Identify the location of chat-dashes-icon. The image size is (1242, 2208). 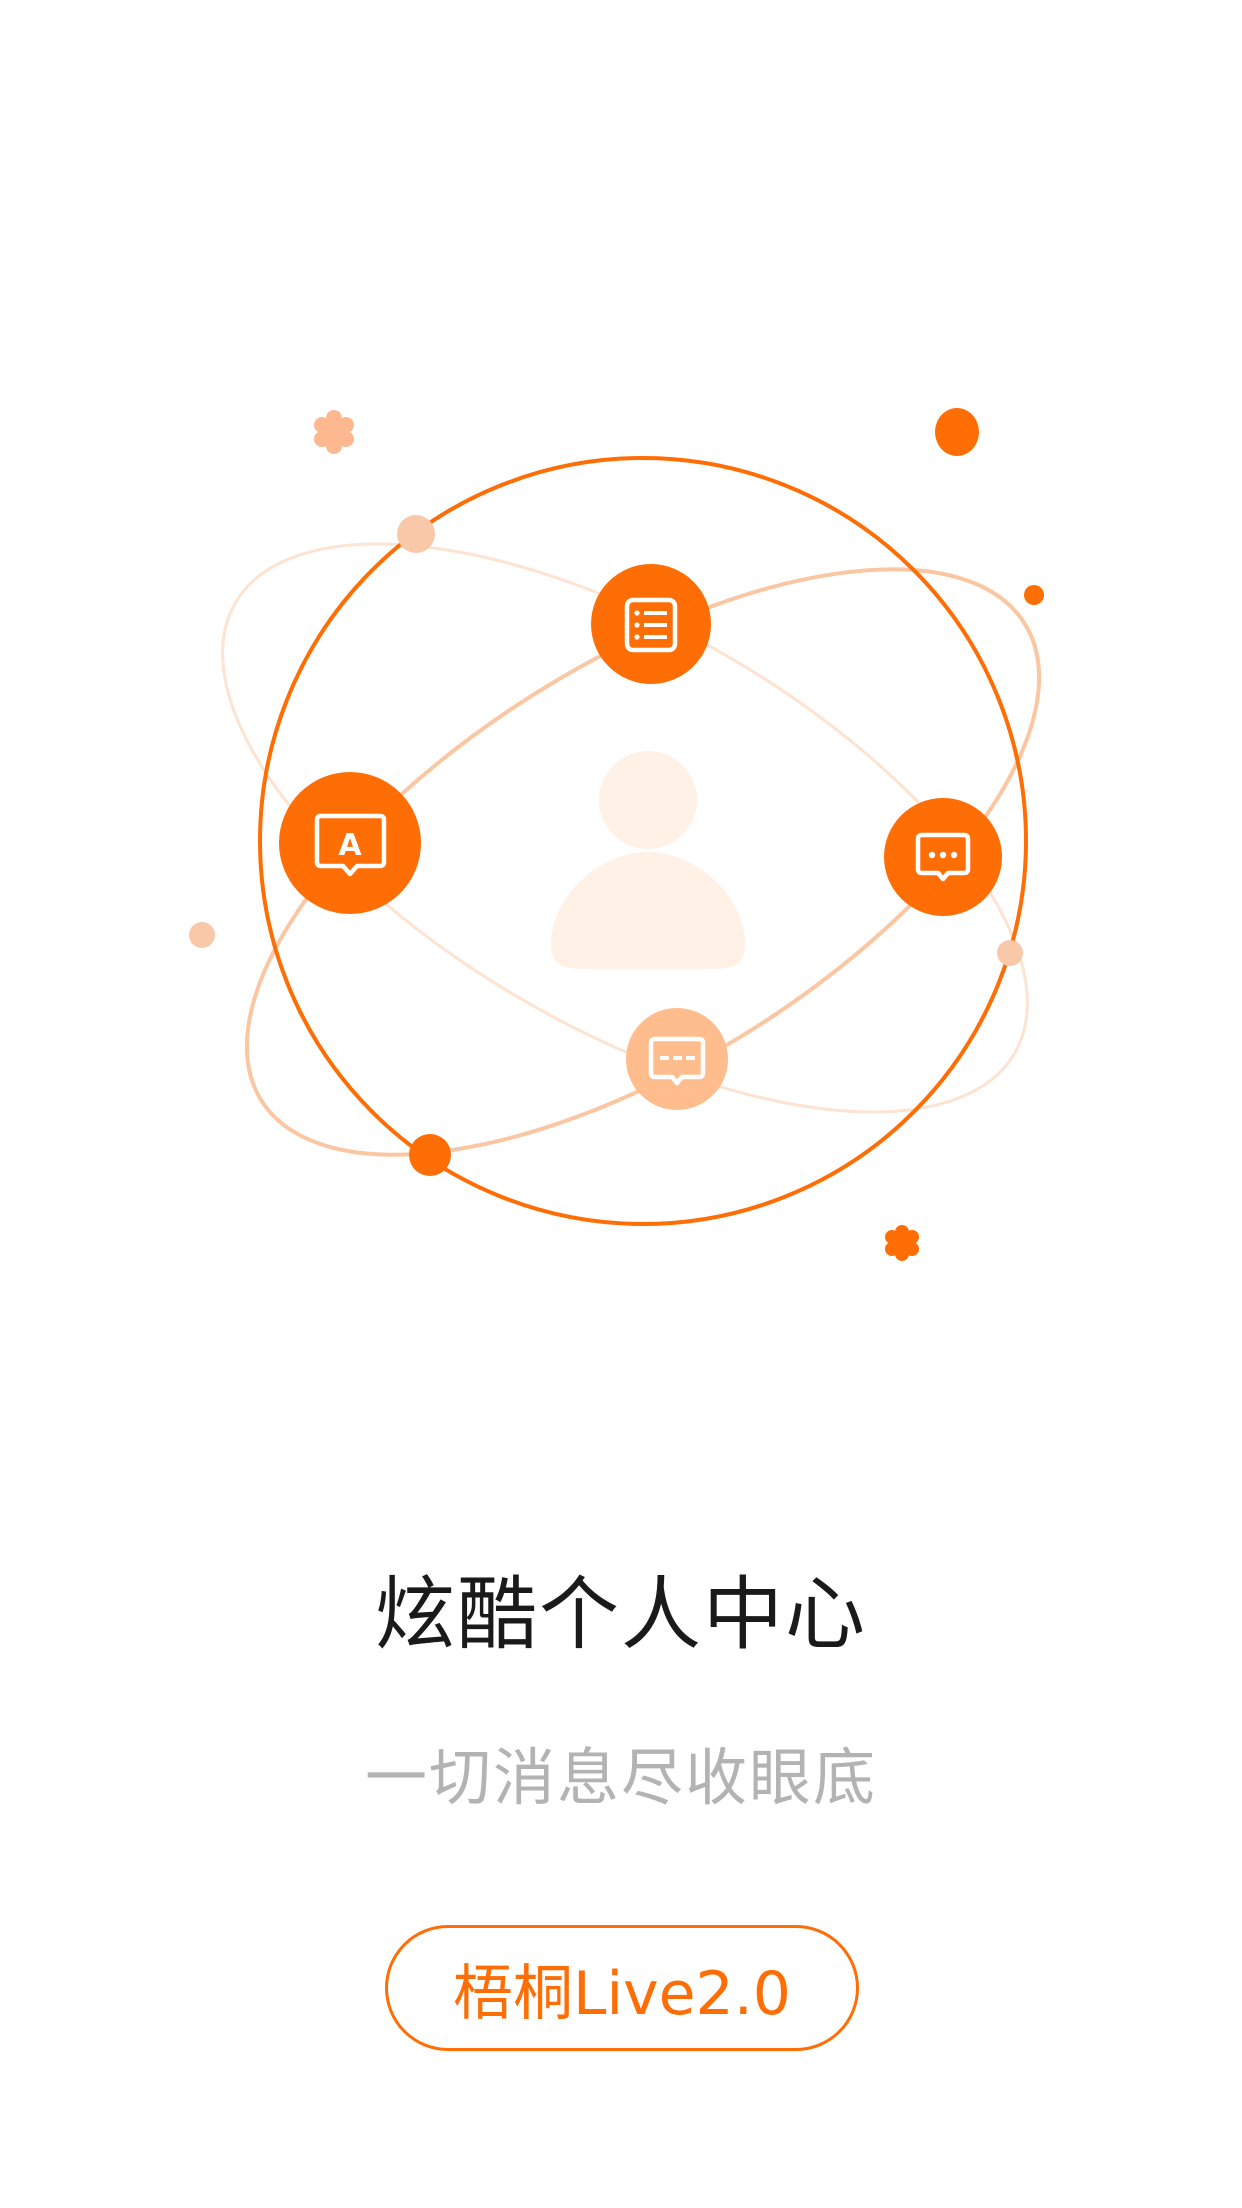
(677, 1059).